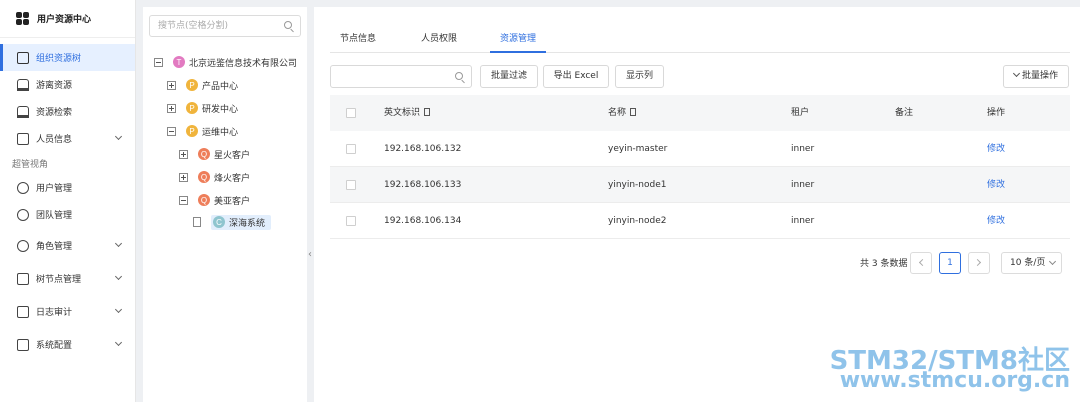 This screenshot has width=1080, height=402. I want to click on table-header: 英文标识 名称 租户 备注 操作, so click(700, 113).